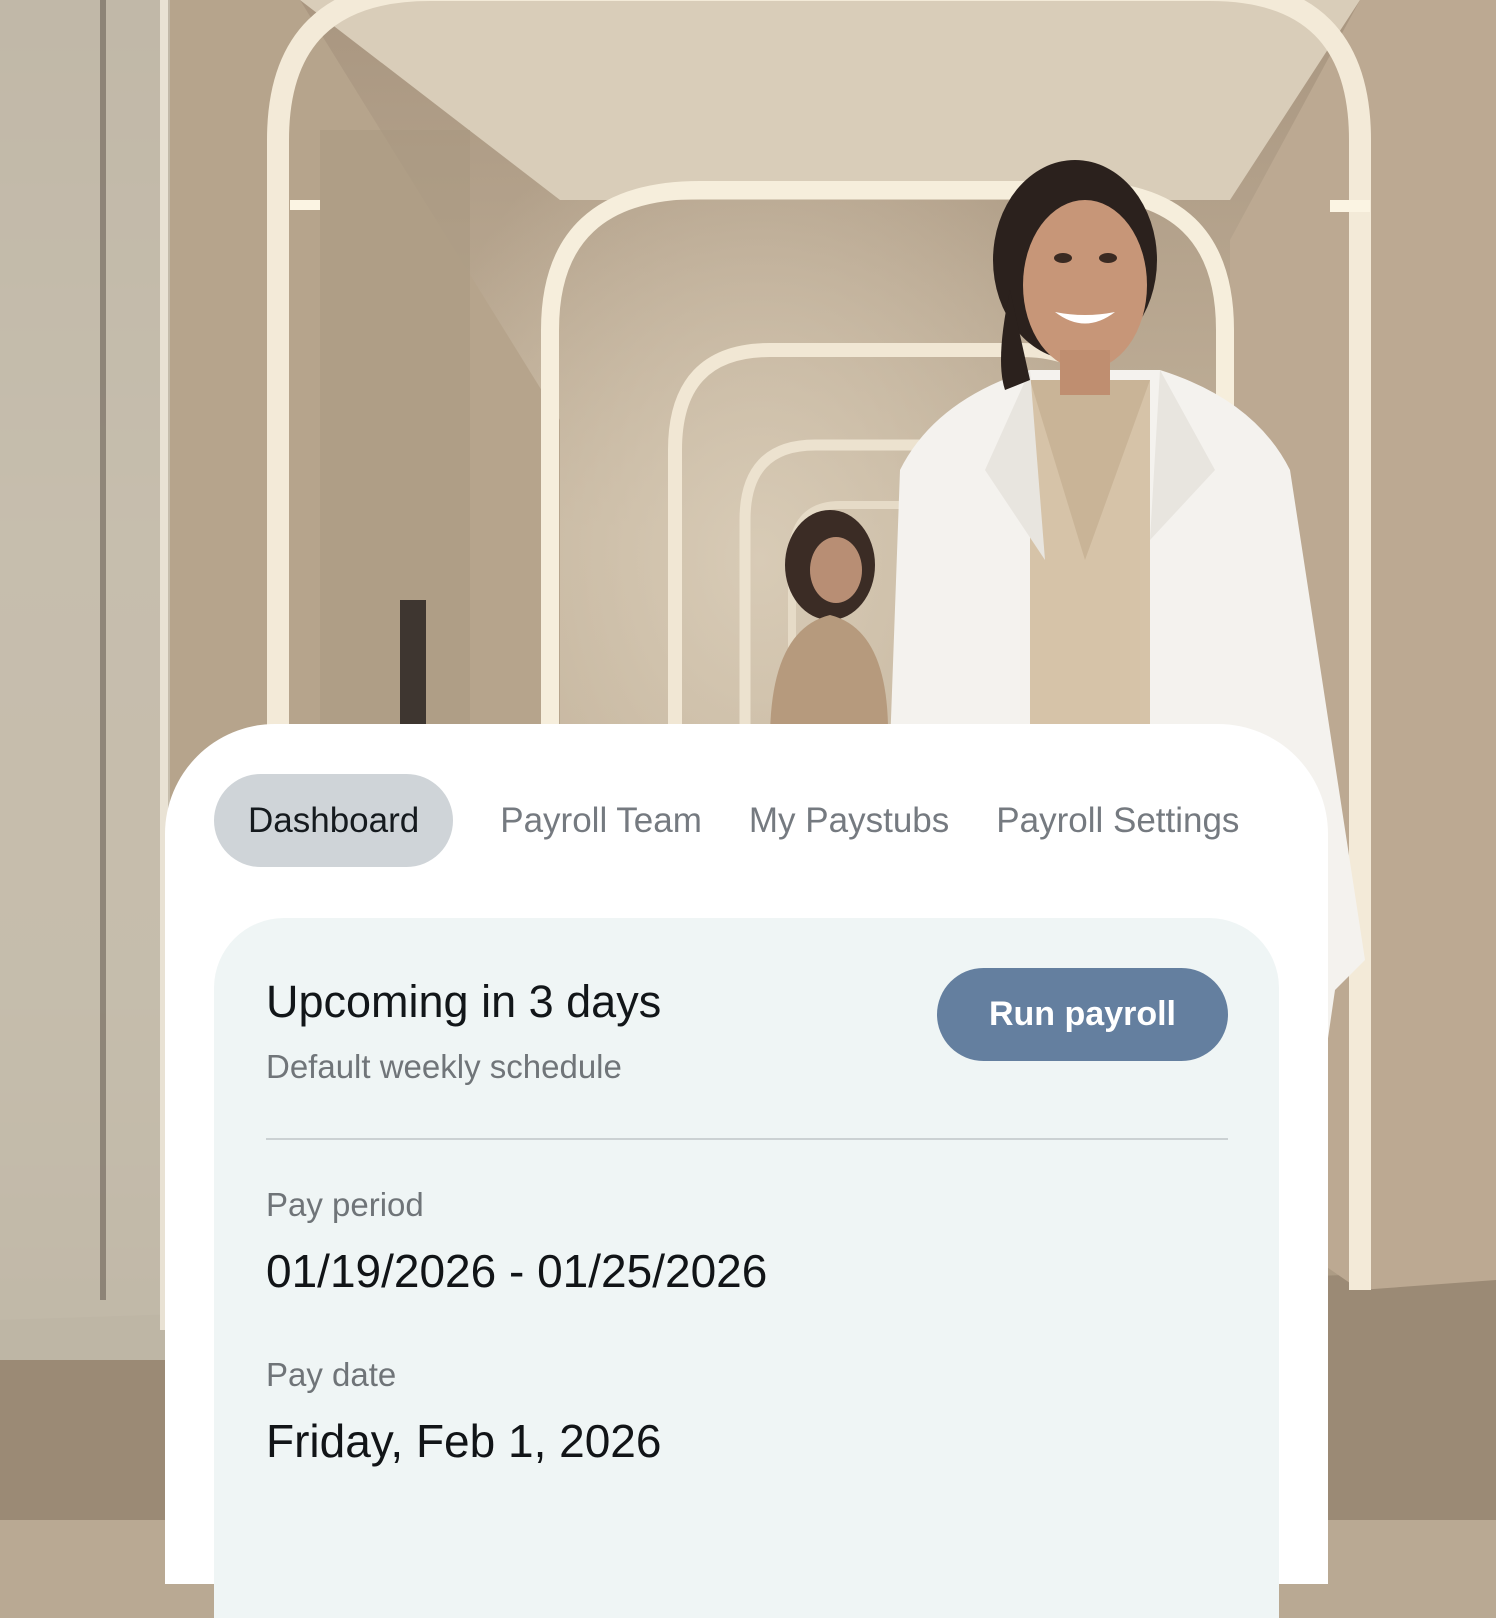 This screenshot has width=1496, height=1618. I want to click on tab-my-paystubs: My Paystubs, so click(849, 820).